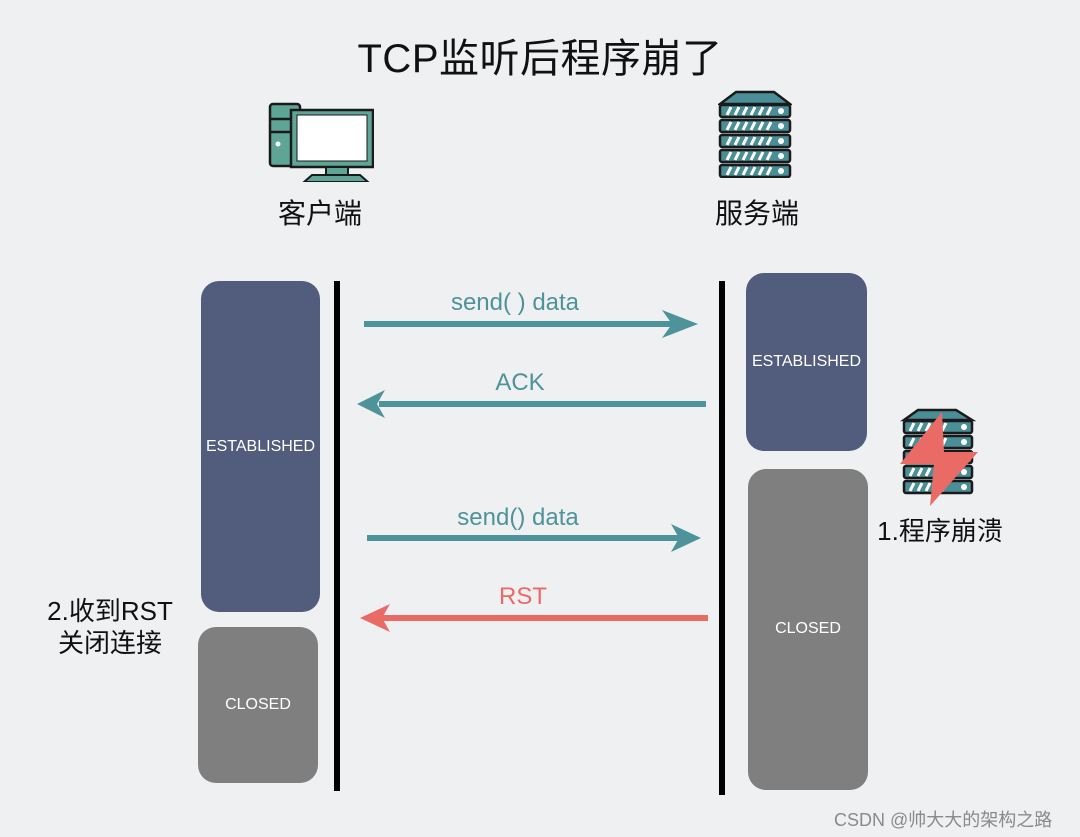 The image size is (1080, 837). What do you see at coordinates (534, 618) in the screenshot?
I see `message-arrow-rst` at bounding box center [534, 618].